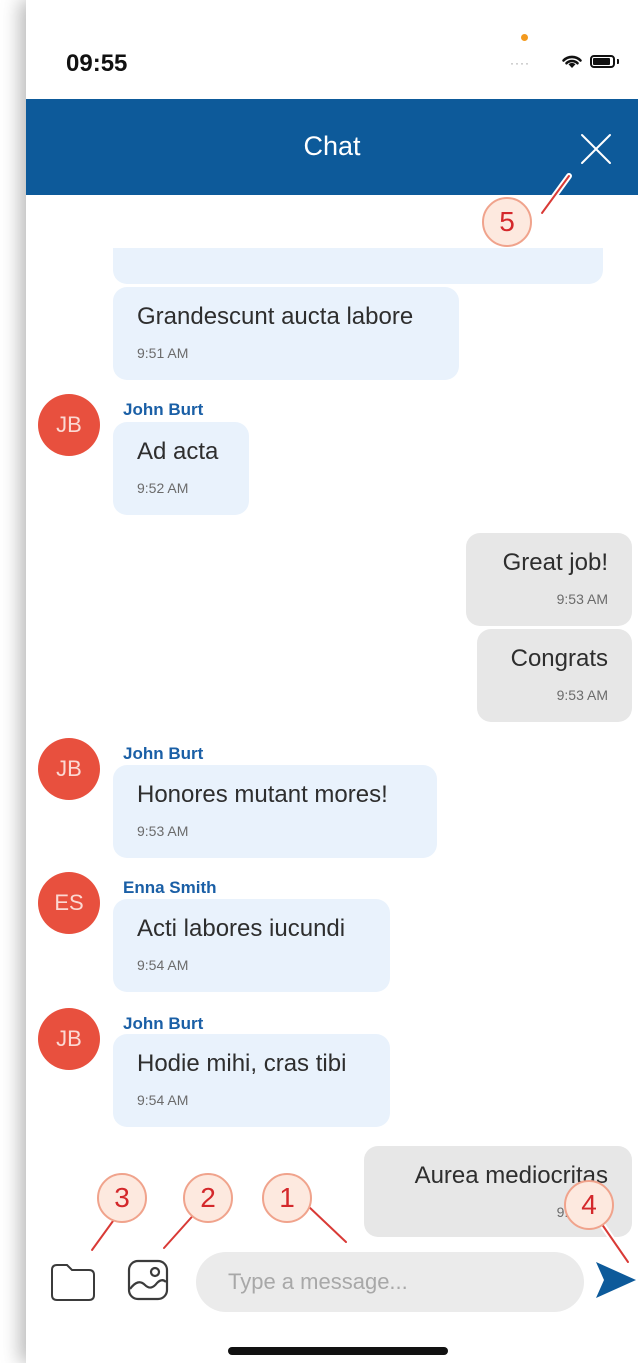  Describe the element at coordinates (242, 1063) in the screenshot. I see `message-text: Hodie mihi, cras tibi` at that location.